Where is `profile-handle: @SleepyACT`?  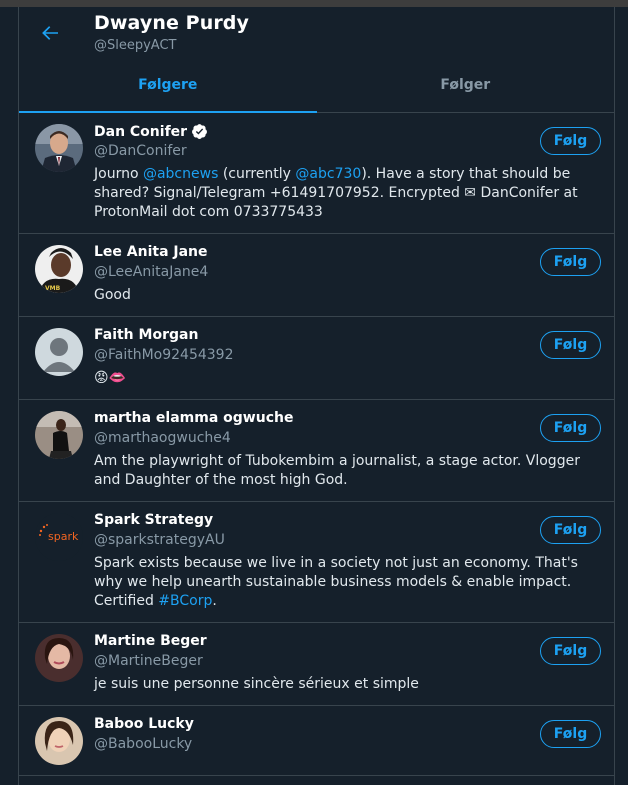
profile-handle: @SleepyACT is located at coordinates (135, 45).